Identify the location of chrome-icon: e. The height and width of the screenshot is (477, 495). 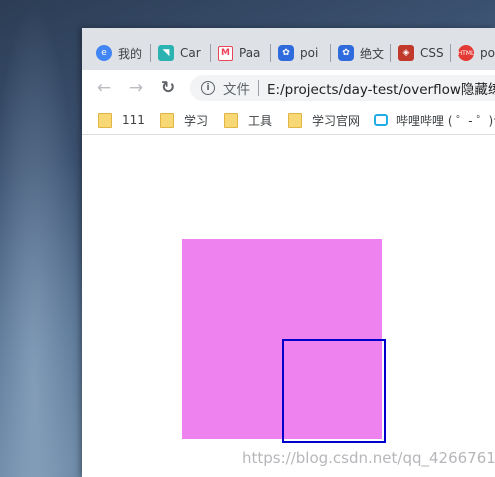
(104, 53).